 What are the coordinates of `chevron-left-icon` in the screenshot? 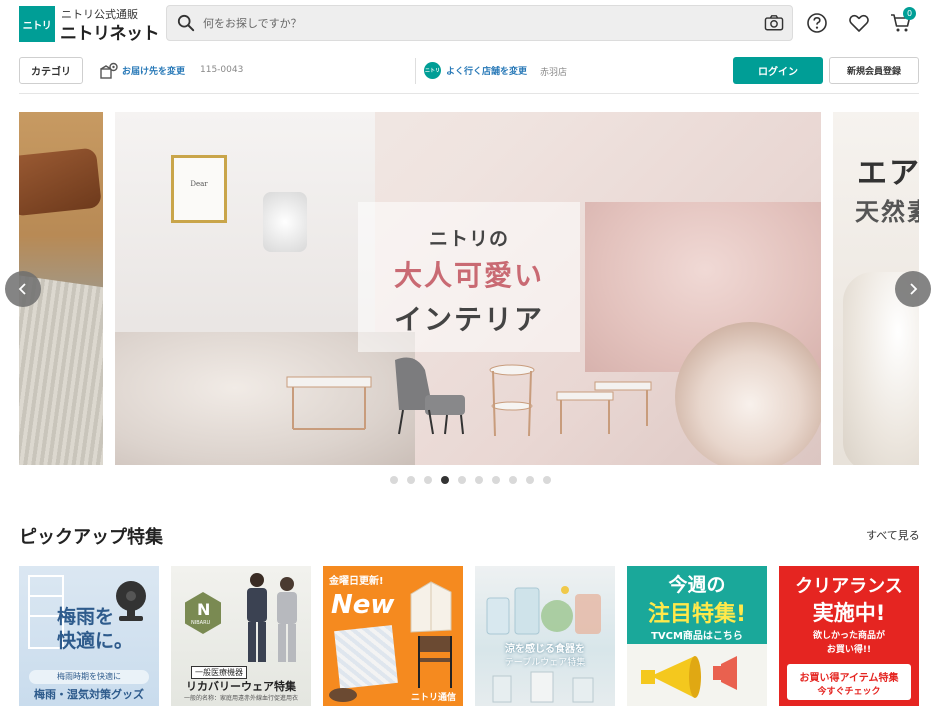 It's located at (22, 289).